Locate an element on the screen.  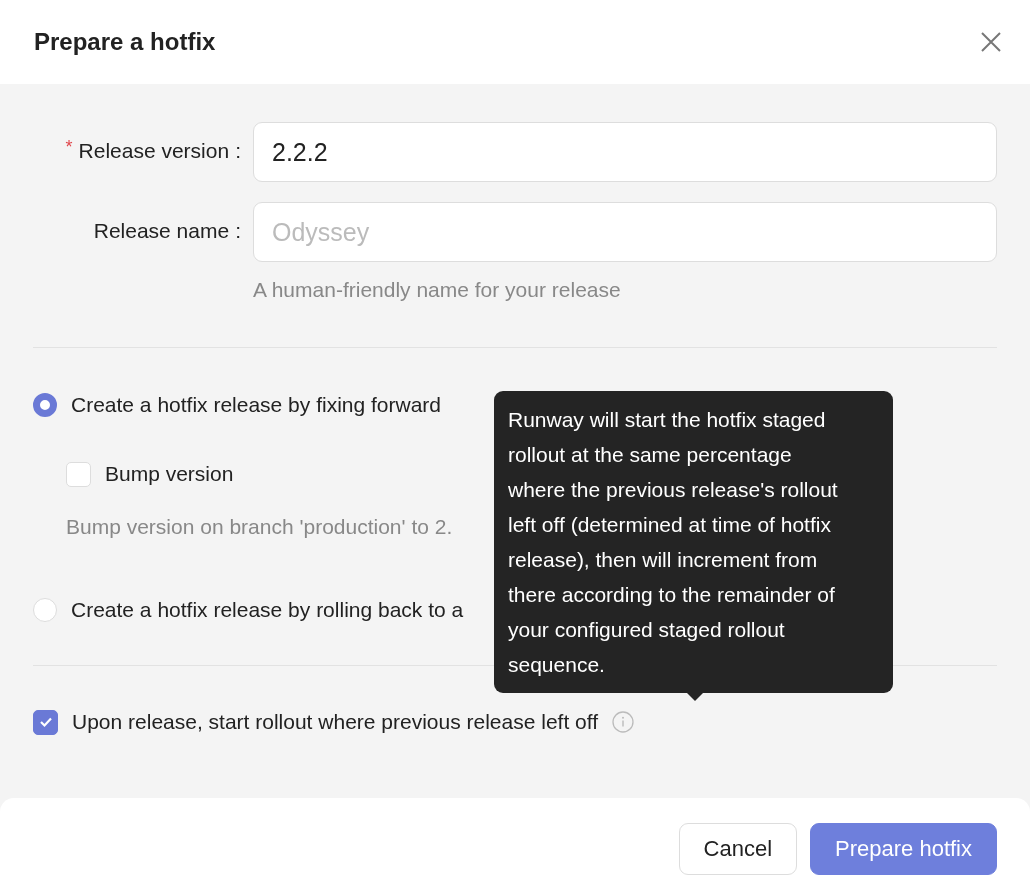
primary-button: Prepare hotfix is located at coordinates (903, 849).